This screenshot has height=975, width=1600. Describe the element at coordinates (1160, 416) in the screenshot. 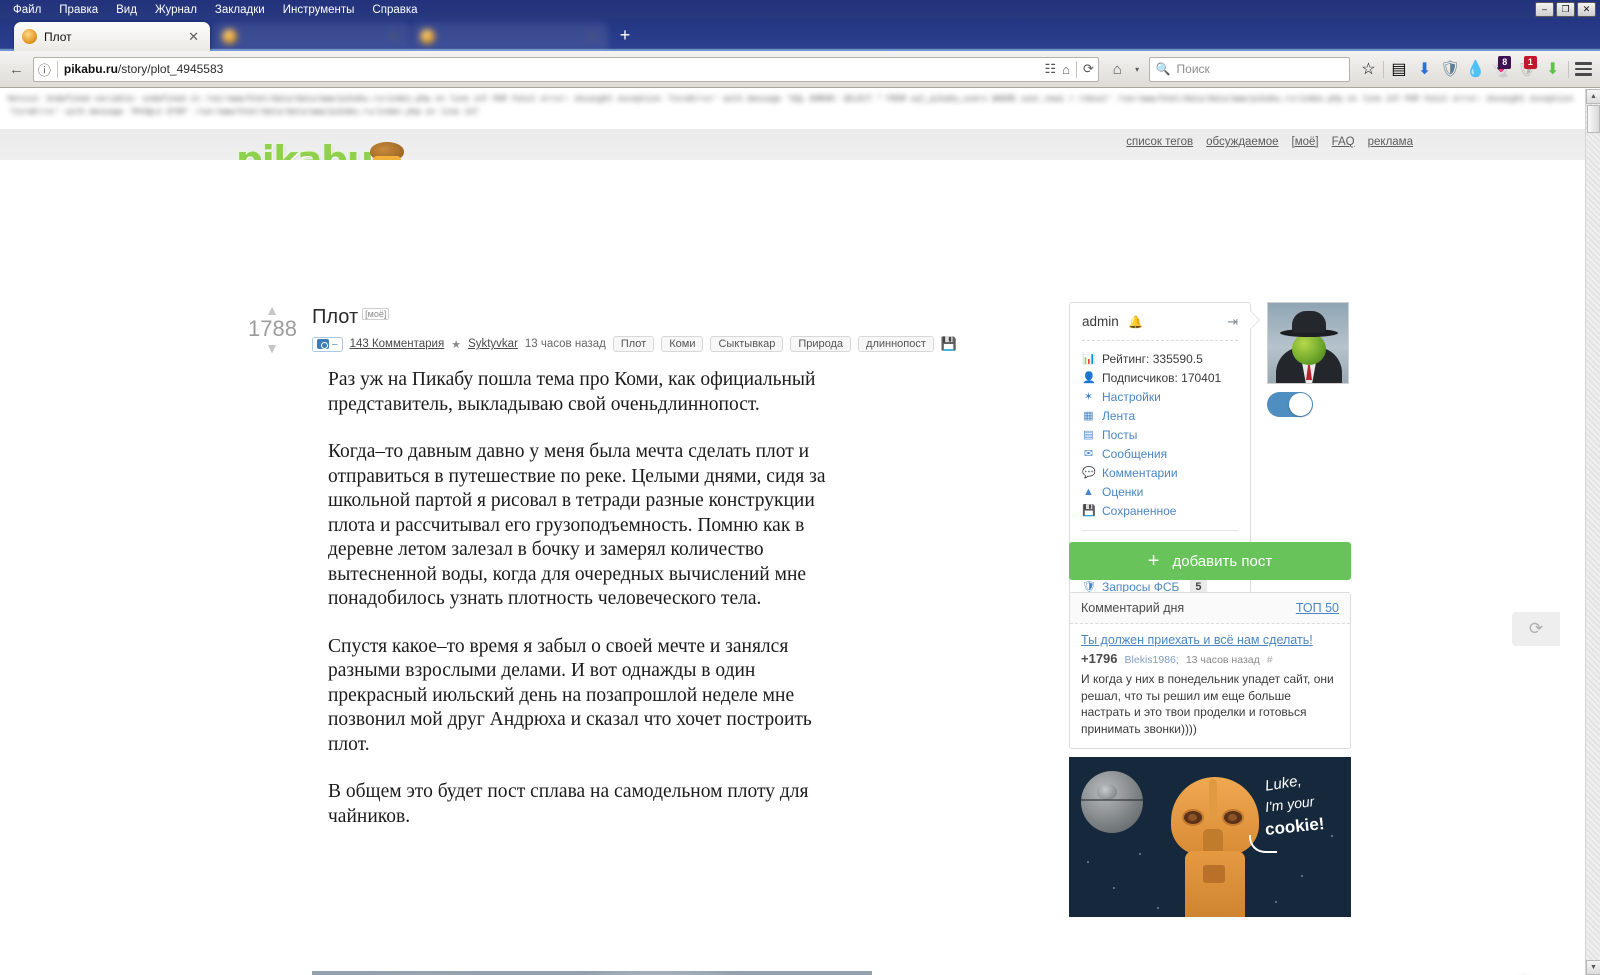

I see `sidebar-item-feed: ▦ Лента` at that location.